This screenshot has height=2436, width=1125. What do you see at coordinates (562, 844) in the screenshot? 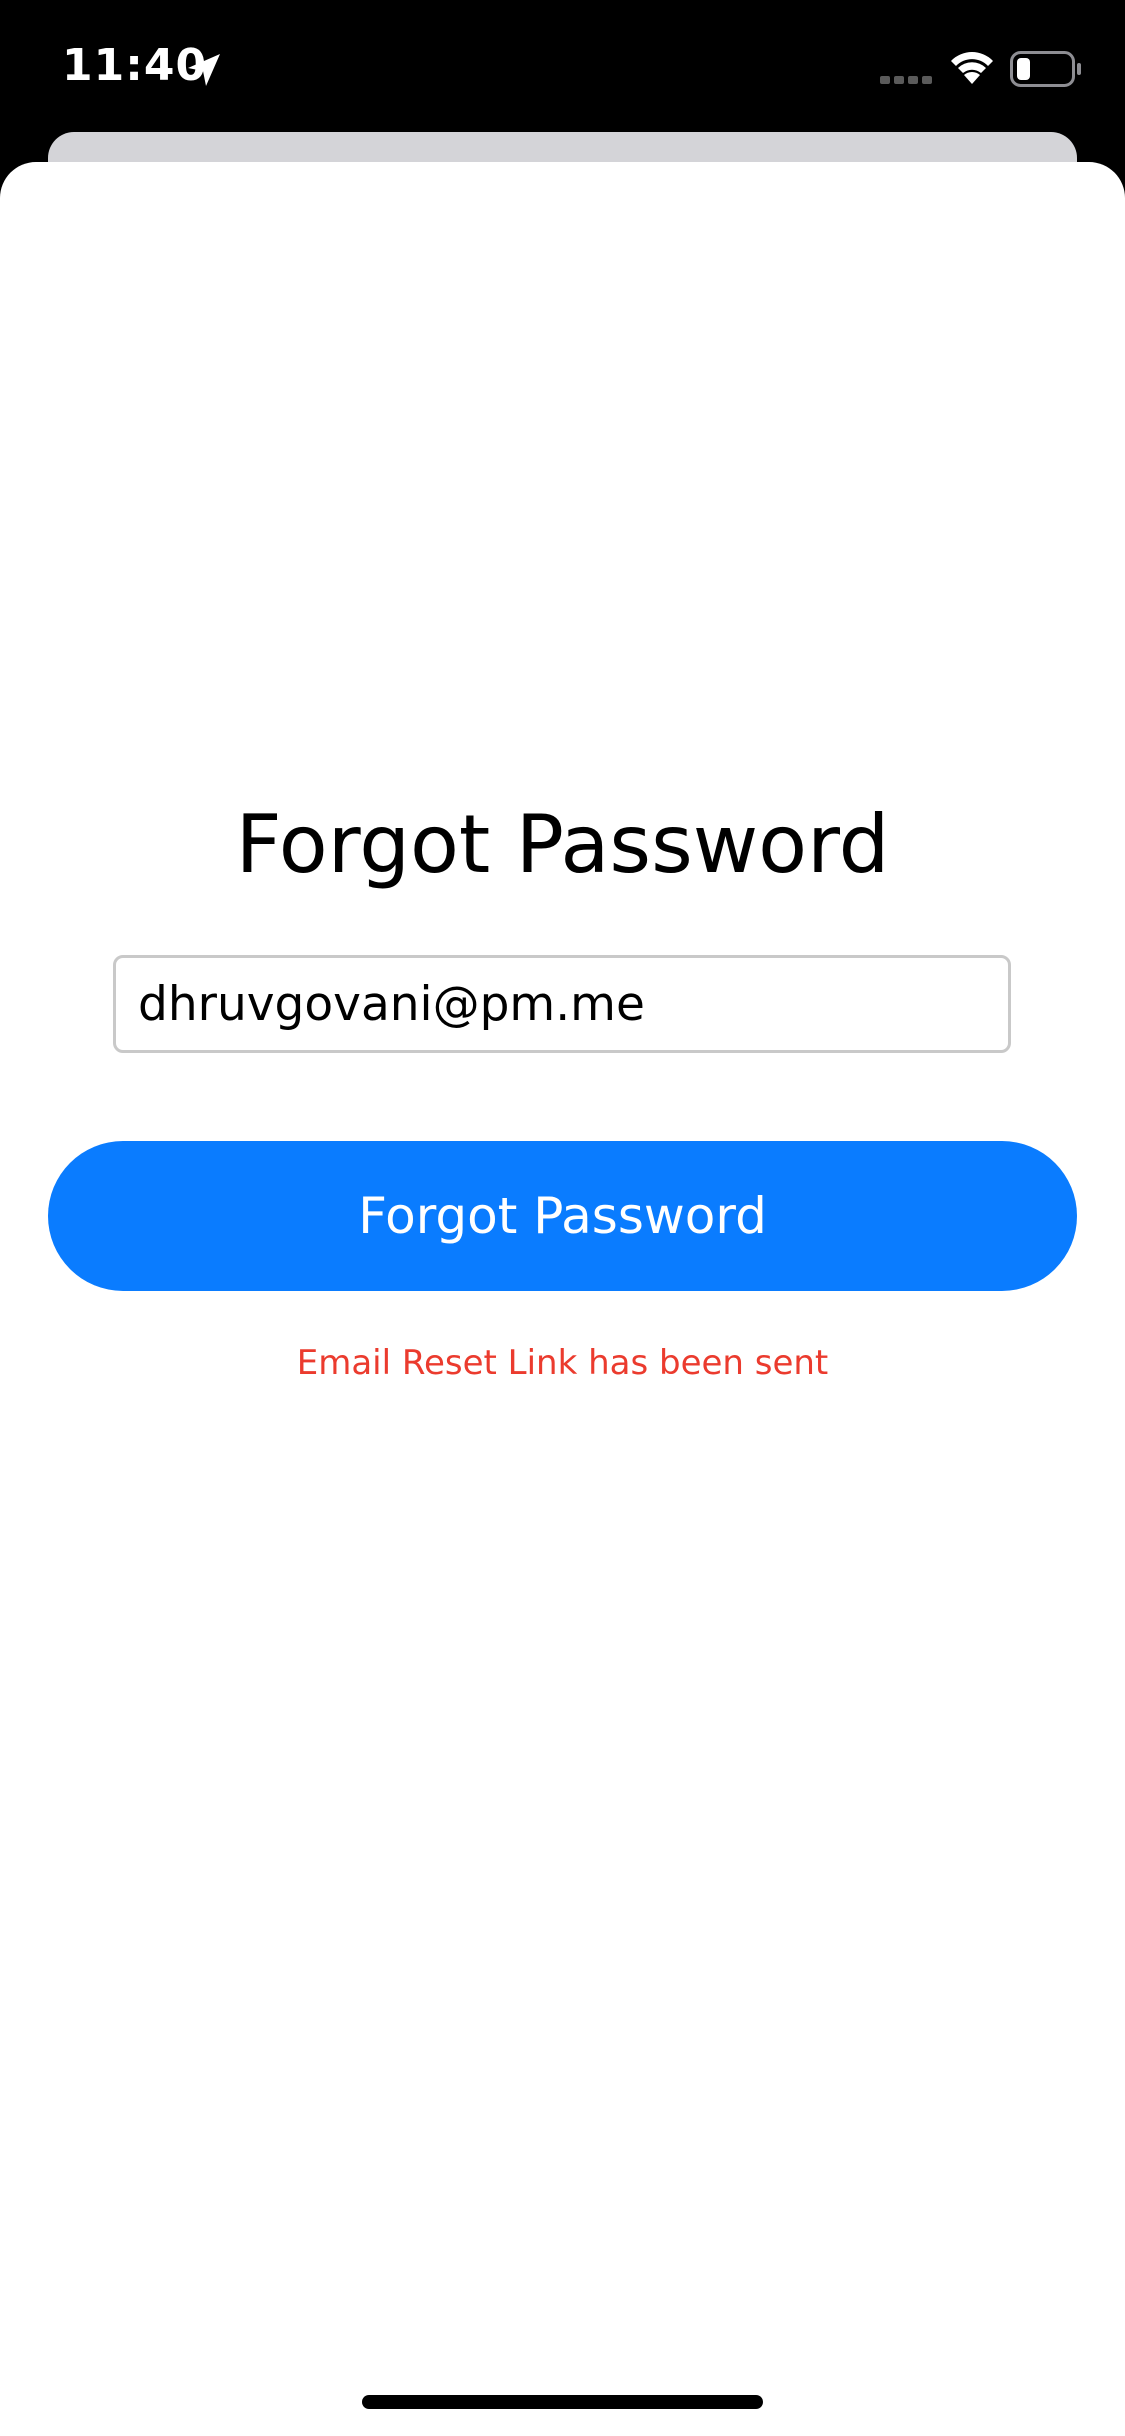
I see `page-title: Forgot Password` at bounding box center [562, 844].